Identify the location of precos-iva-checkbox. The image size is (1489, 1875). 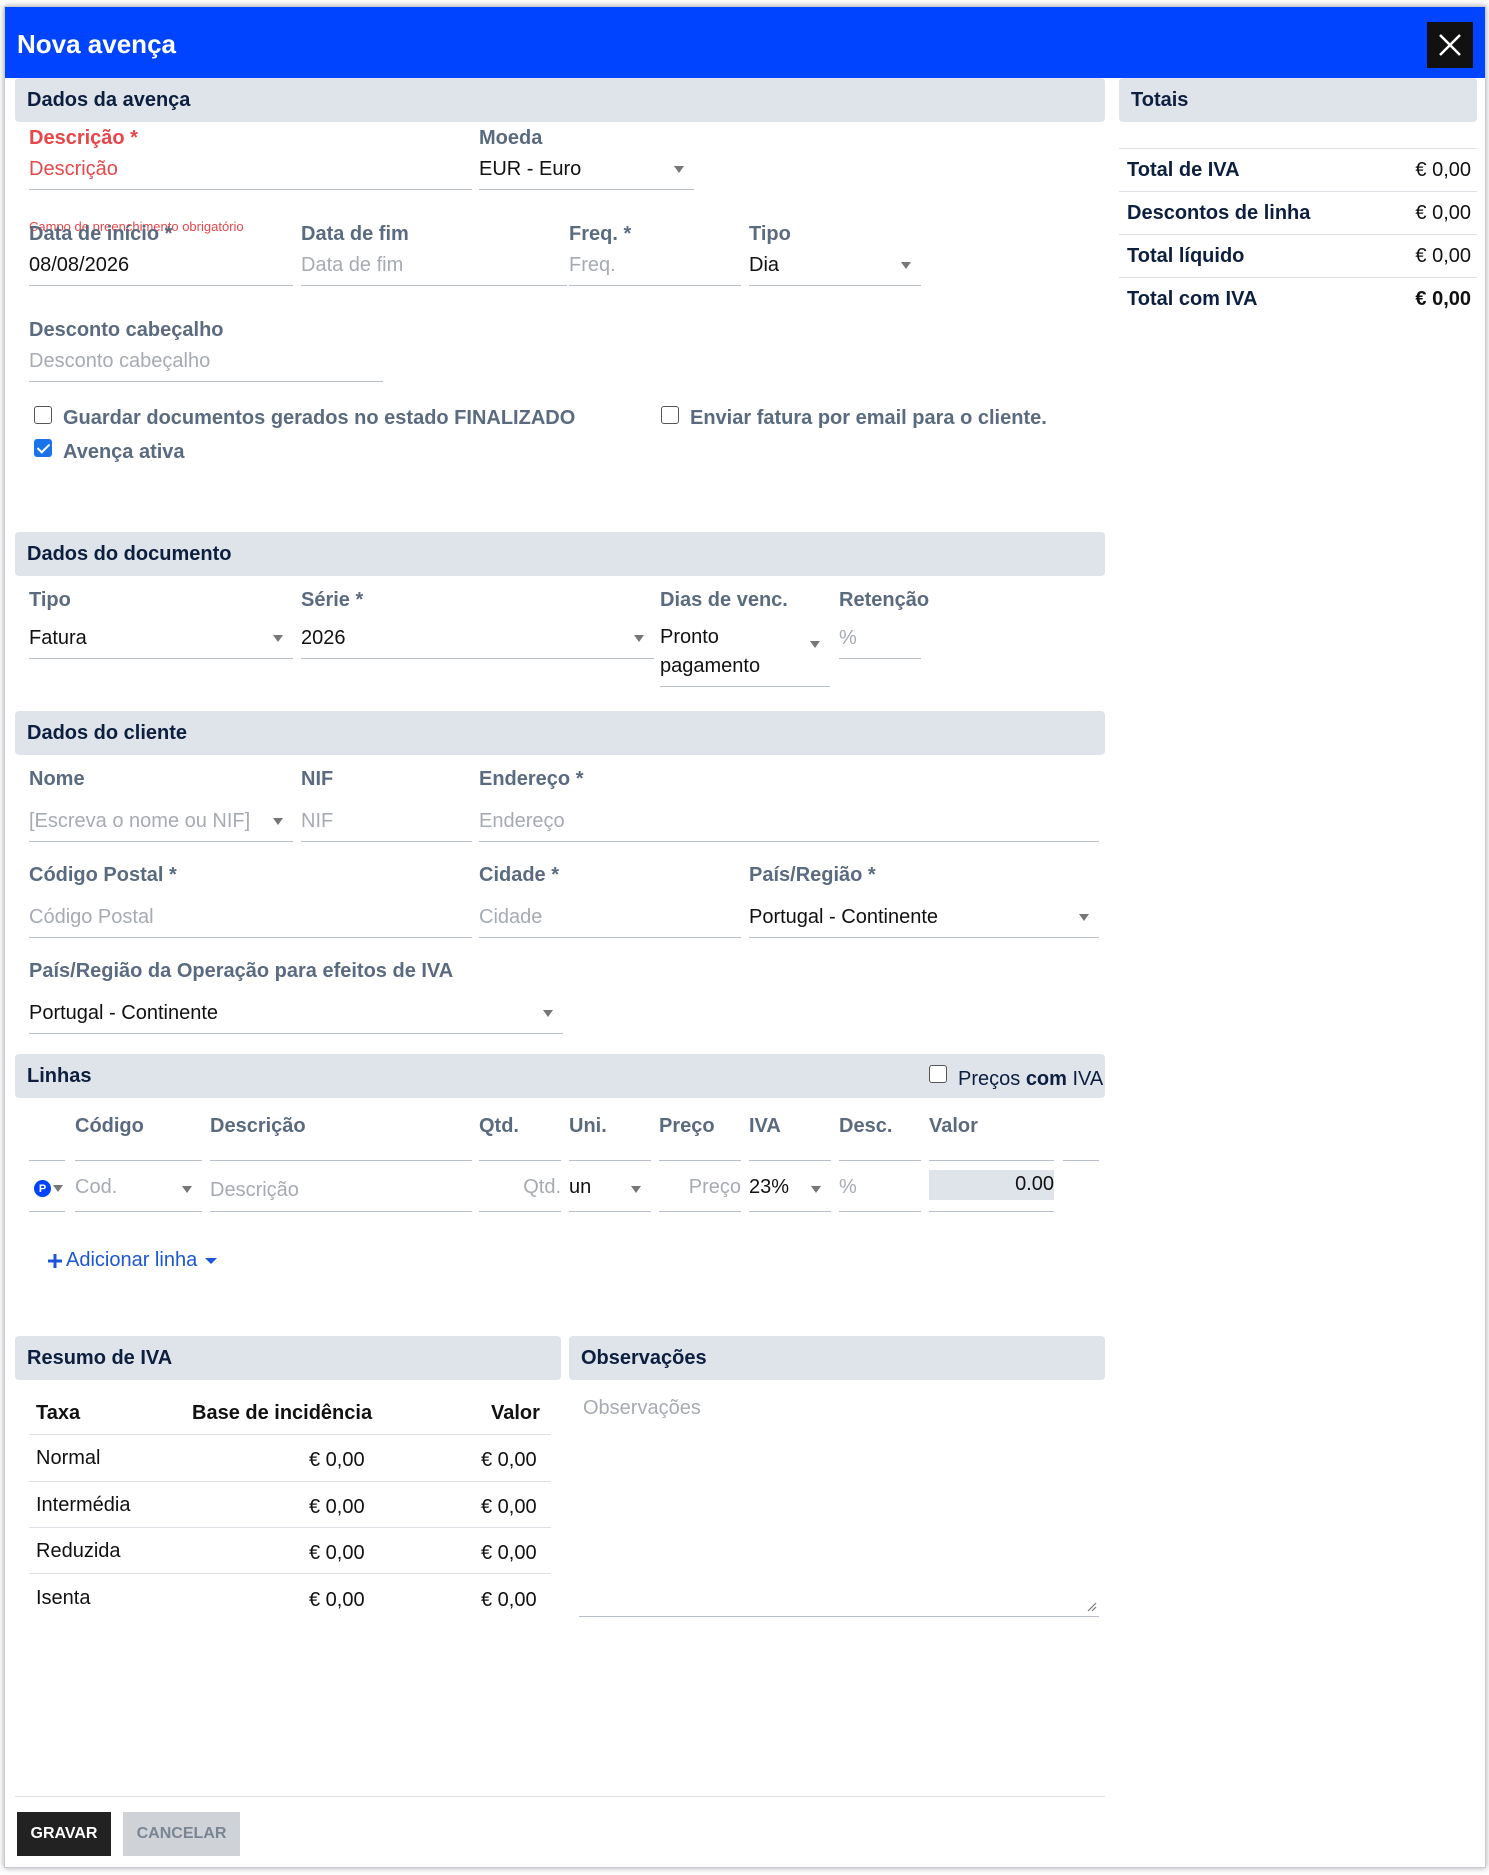
(938, 1074).